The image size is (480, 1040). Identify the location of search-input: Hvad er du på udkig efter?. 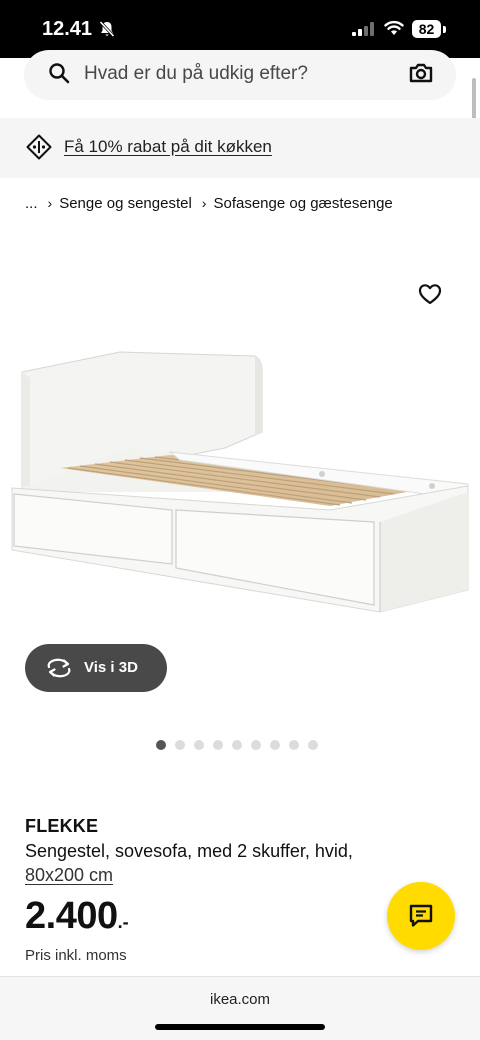
(240, 75).